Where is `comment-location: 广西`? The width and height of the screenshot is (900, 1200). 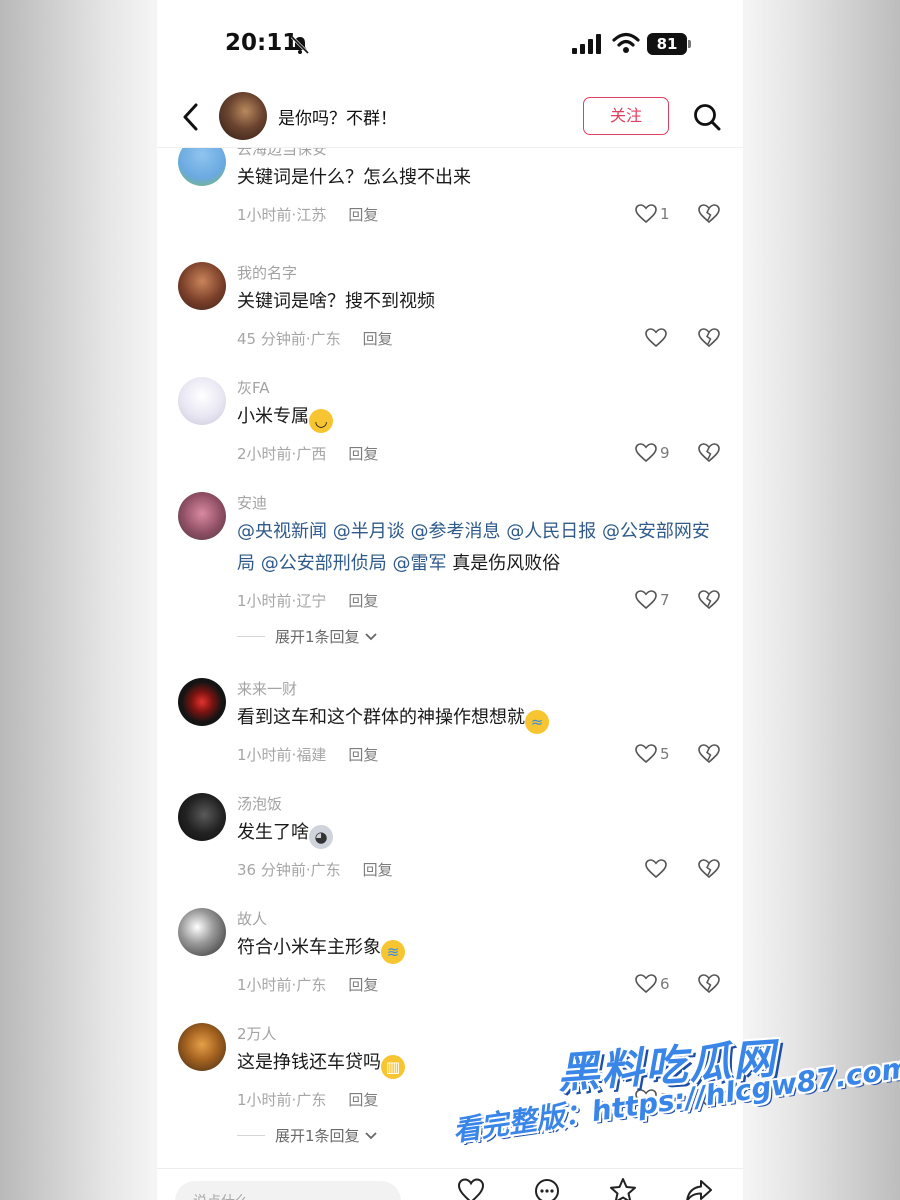
comment-location: 广西 is located at coordinates (311, 454).